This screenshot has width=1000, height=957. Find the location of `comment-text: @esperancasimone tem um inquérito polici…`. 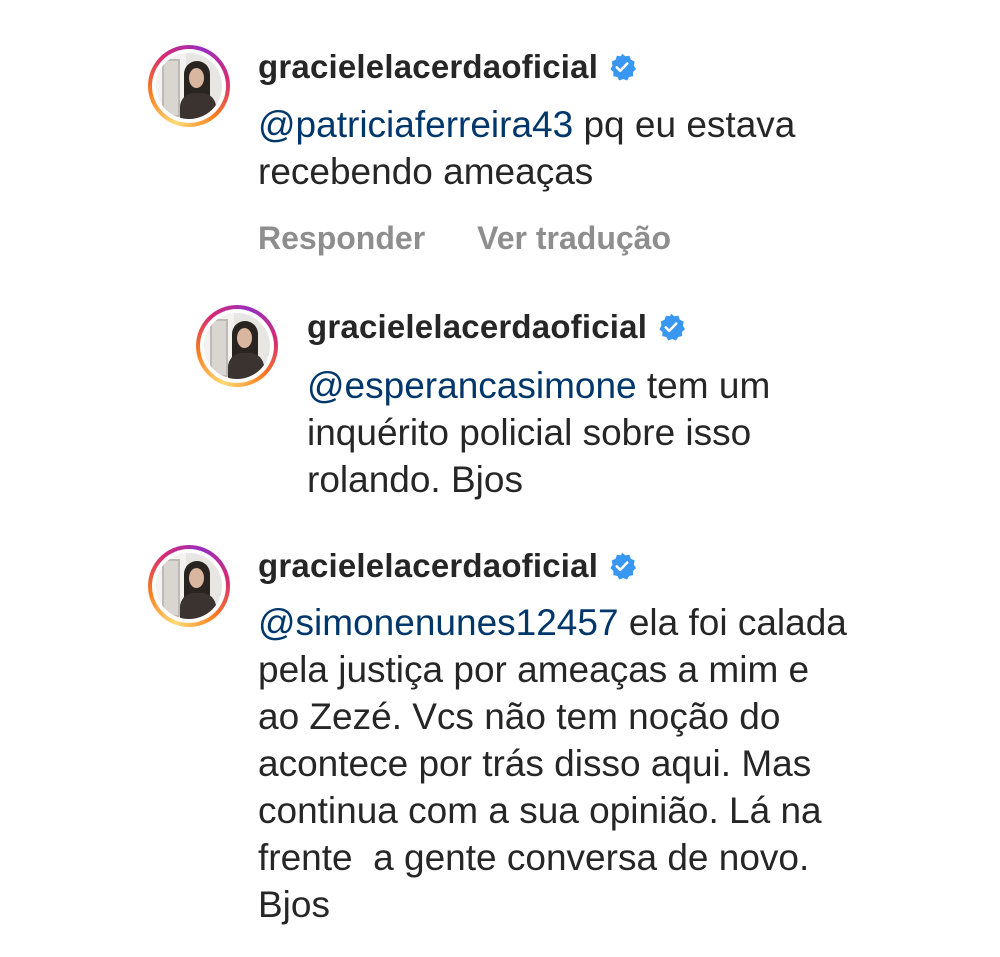

comment-text: @esperancasimone tem um inquérito polici… is located at coordinates (637, 432).